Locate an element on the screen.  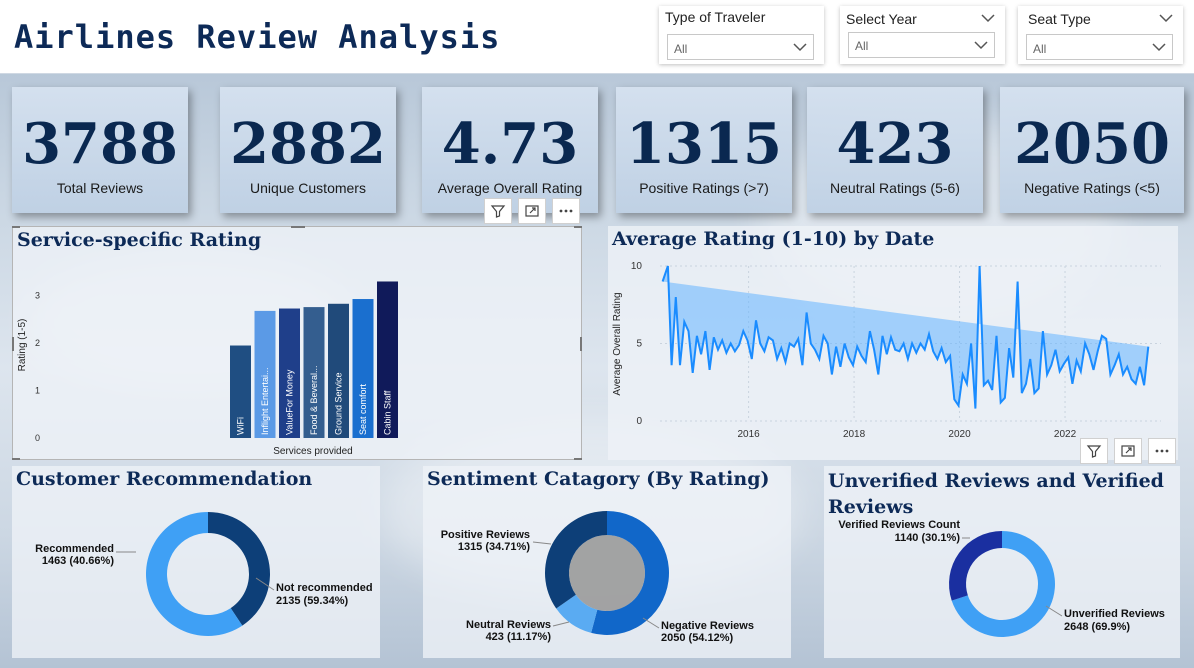
legend-value: 1140 (30.1%) is located at coordinates (928, 538).